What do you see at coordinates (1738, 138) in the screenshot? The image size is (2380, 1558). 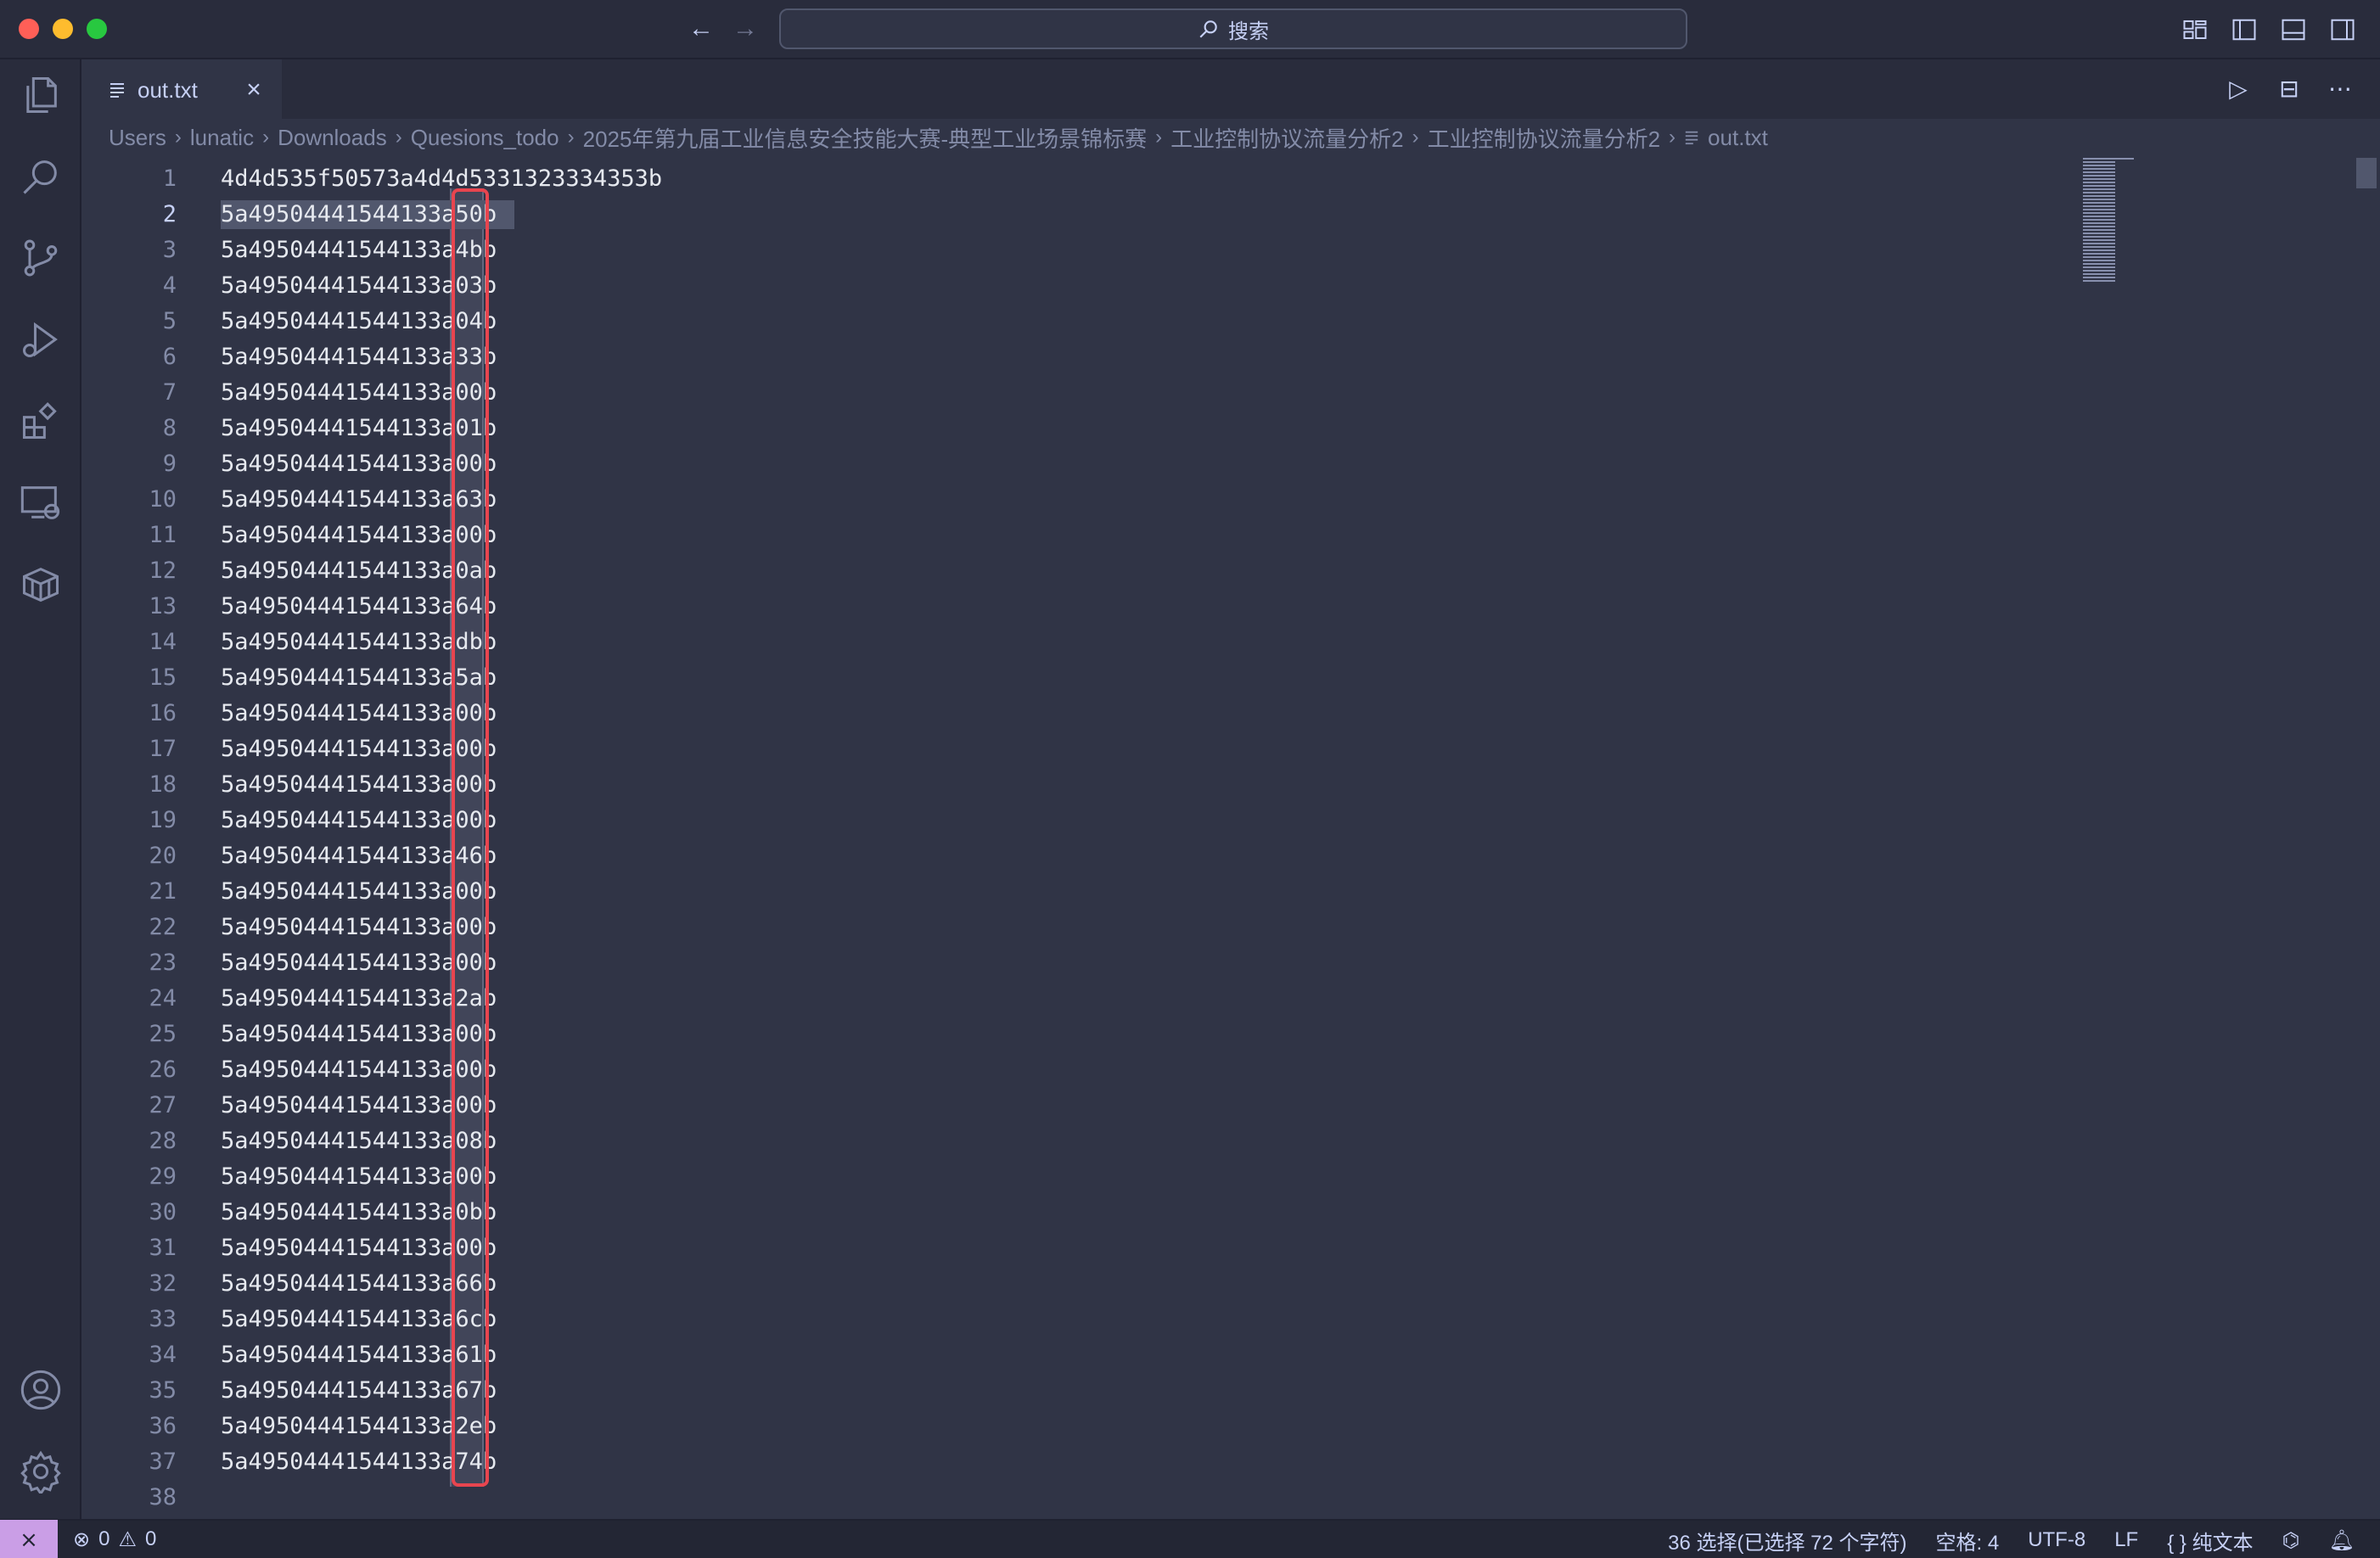 I see `breadcrumb-item: out.txt` at bounding box center [1738, 138].